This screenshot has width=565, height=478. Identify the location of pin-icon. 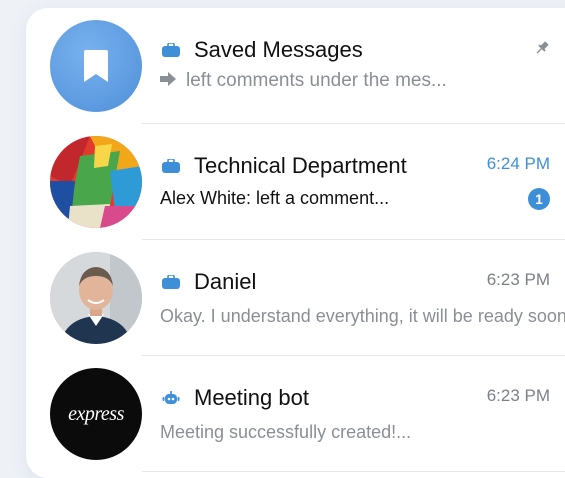
(542, 48).